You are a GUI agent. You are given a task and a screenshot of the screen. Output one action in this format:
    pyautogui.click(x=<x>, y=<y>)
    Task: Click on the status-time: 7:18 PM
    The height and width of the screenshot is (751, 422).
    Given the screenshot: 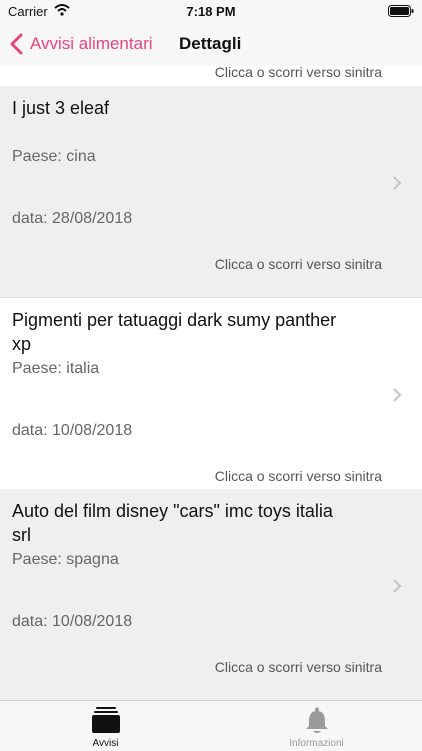 What is the action you would take?
    pyautogui.click(x=211, y=11)
    